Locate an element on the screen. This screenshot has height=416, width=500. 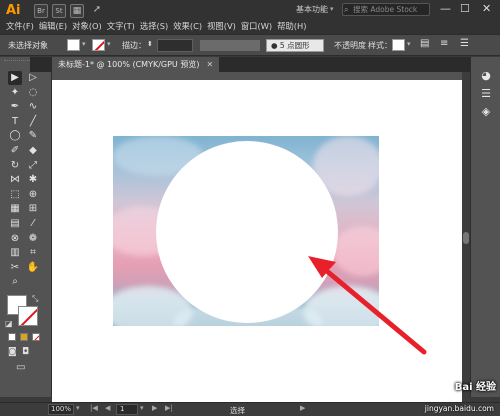
vertical-scrollbar is located at coordinates (466, 237).